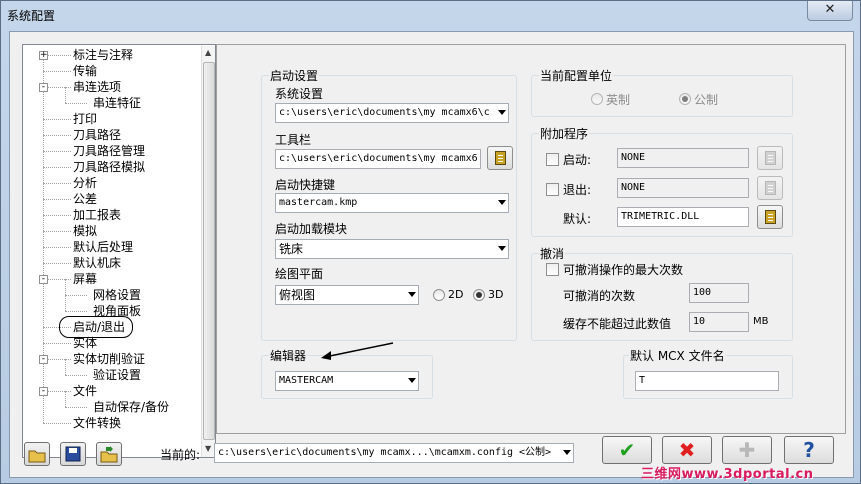 This screenshot has height=484, width=861. I want to click on help-icon: ?, so click(809, 450).